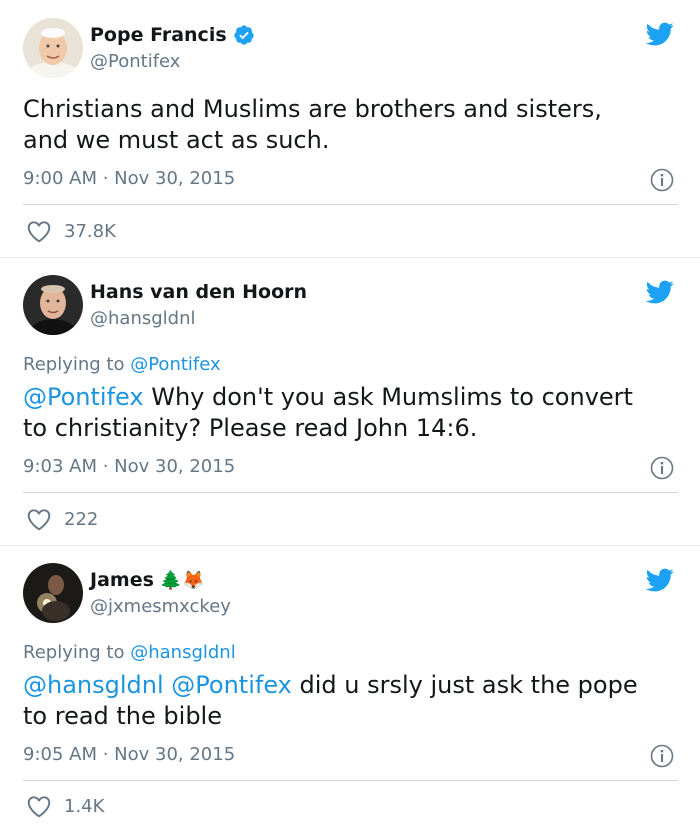 The height and width of the screenshot is (833, 700). What do you see at coordinates (158, 35) in the screenshot?
I see `author-name: Pope Francis` at bounding box center [158, 35].